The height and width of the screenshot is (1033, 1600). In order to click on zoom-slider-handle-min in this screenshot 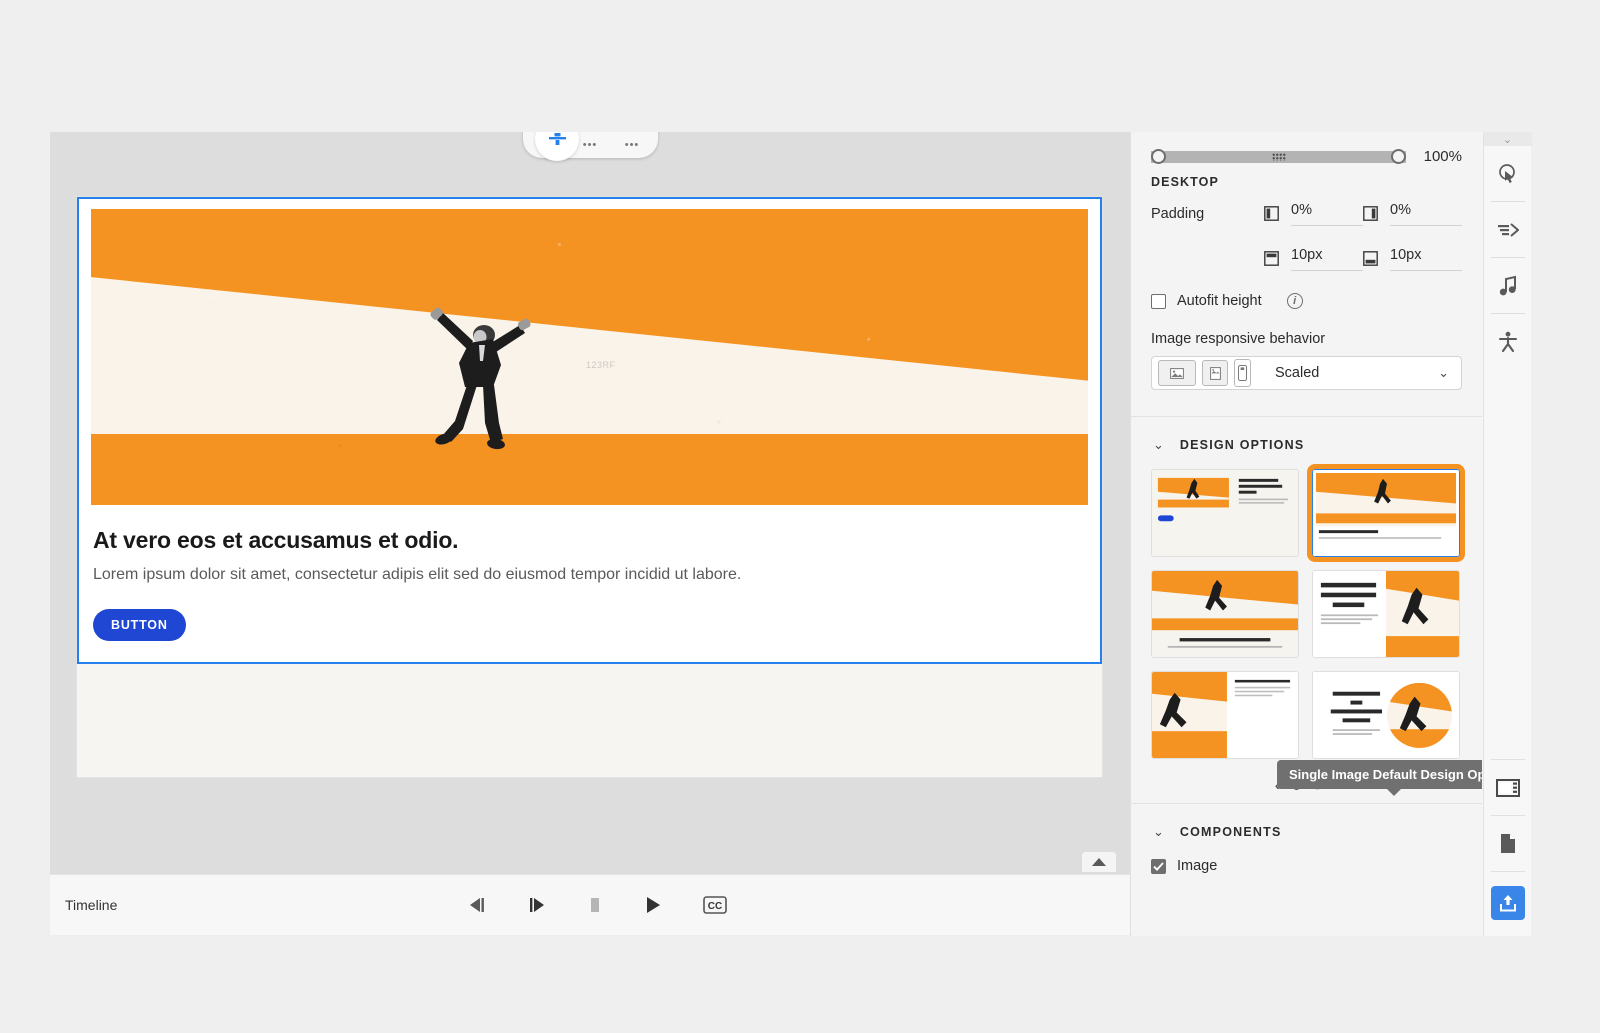, I will do `click(1158, 156)`.